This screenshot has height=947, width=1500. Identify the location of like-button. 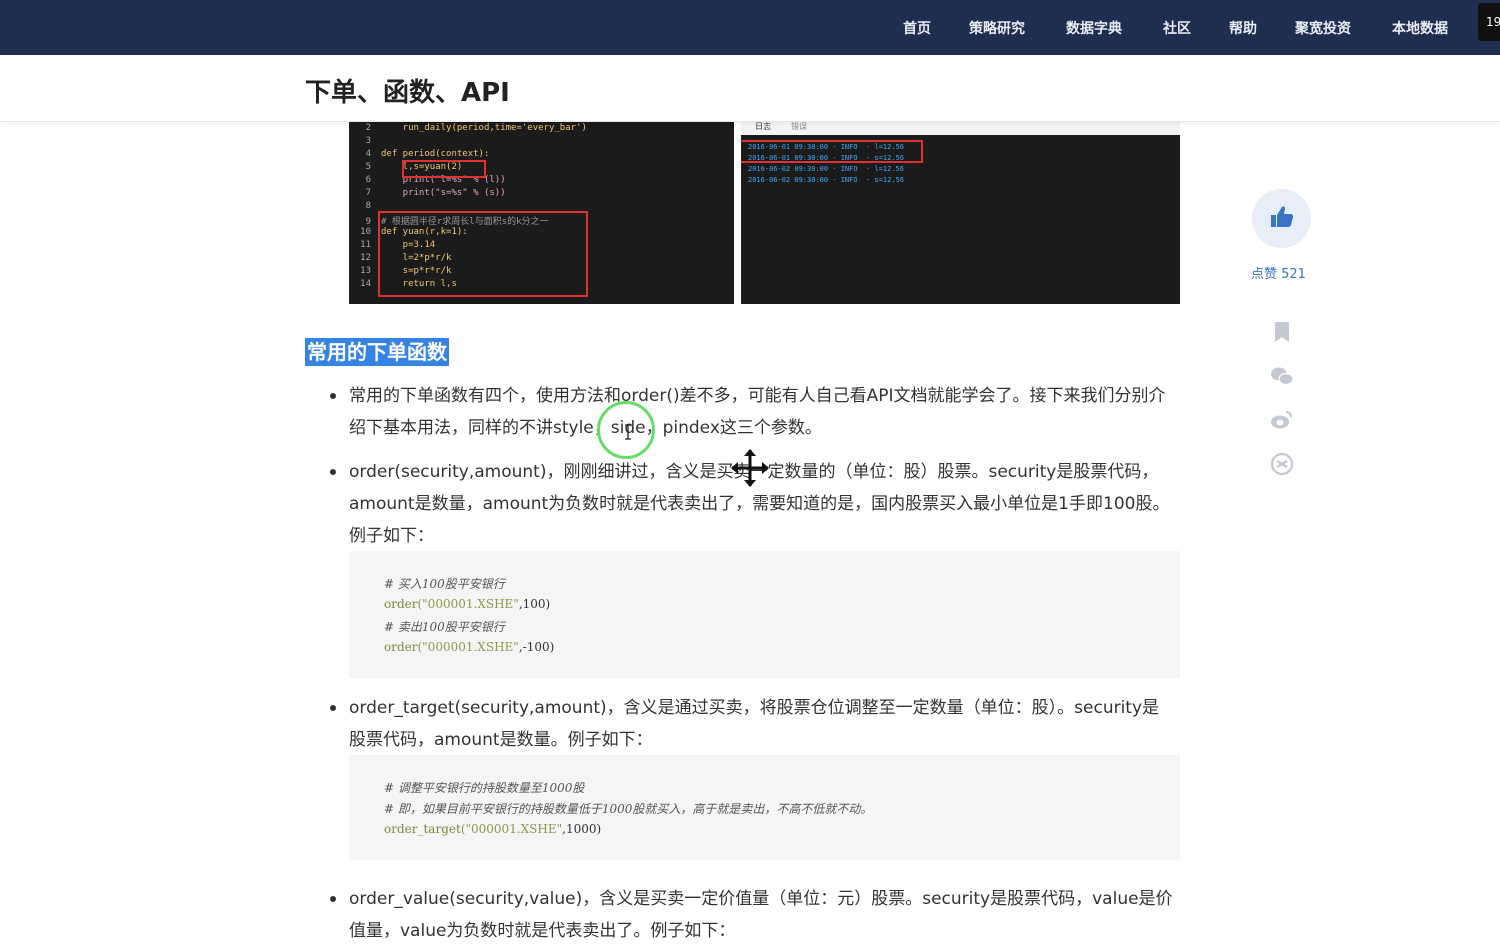
(1281, 218).